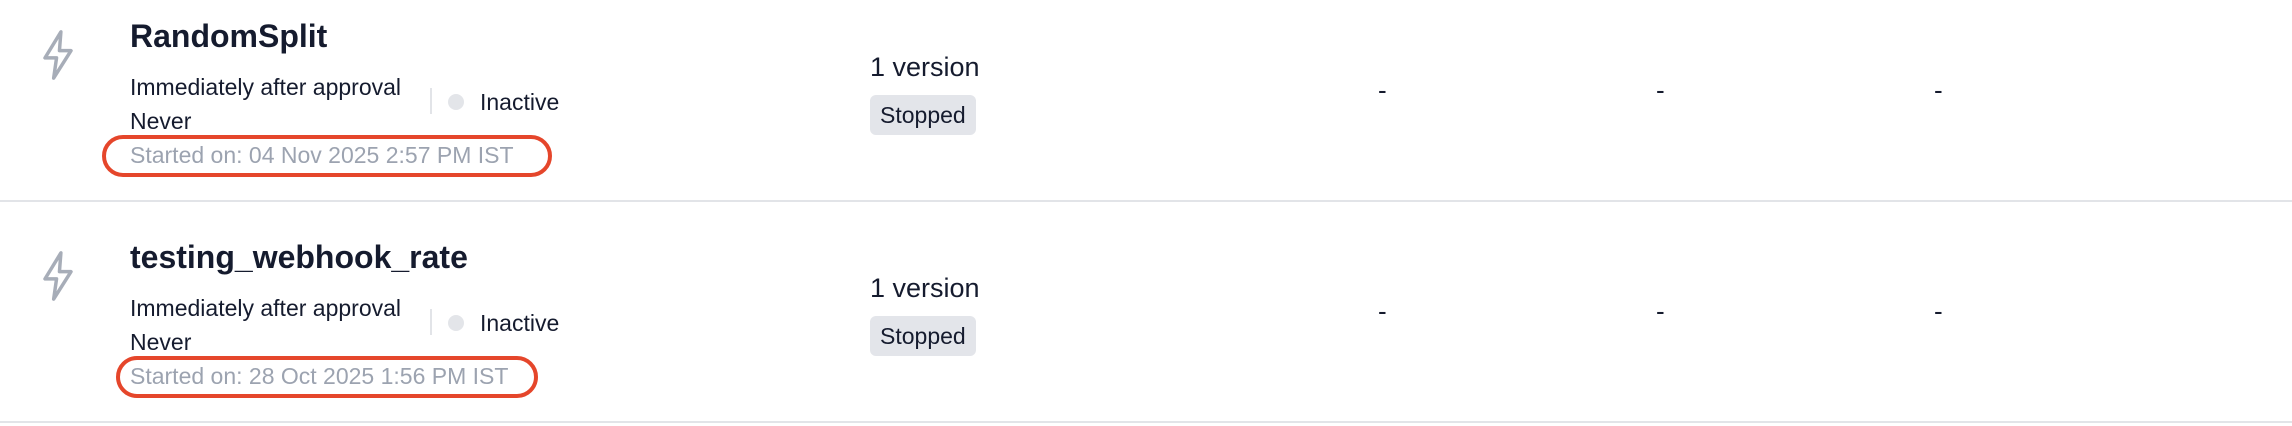 This screenshot has height=426, width=2292. Describe the element at coordinates (228, 36) in the screenshot. I see `flow-name: RandomSplit` at that location.